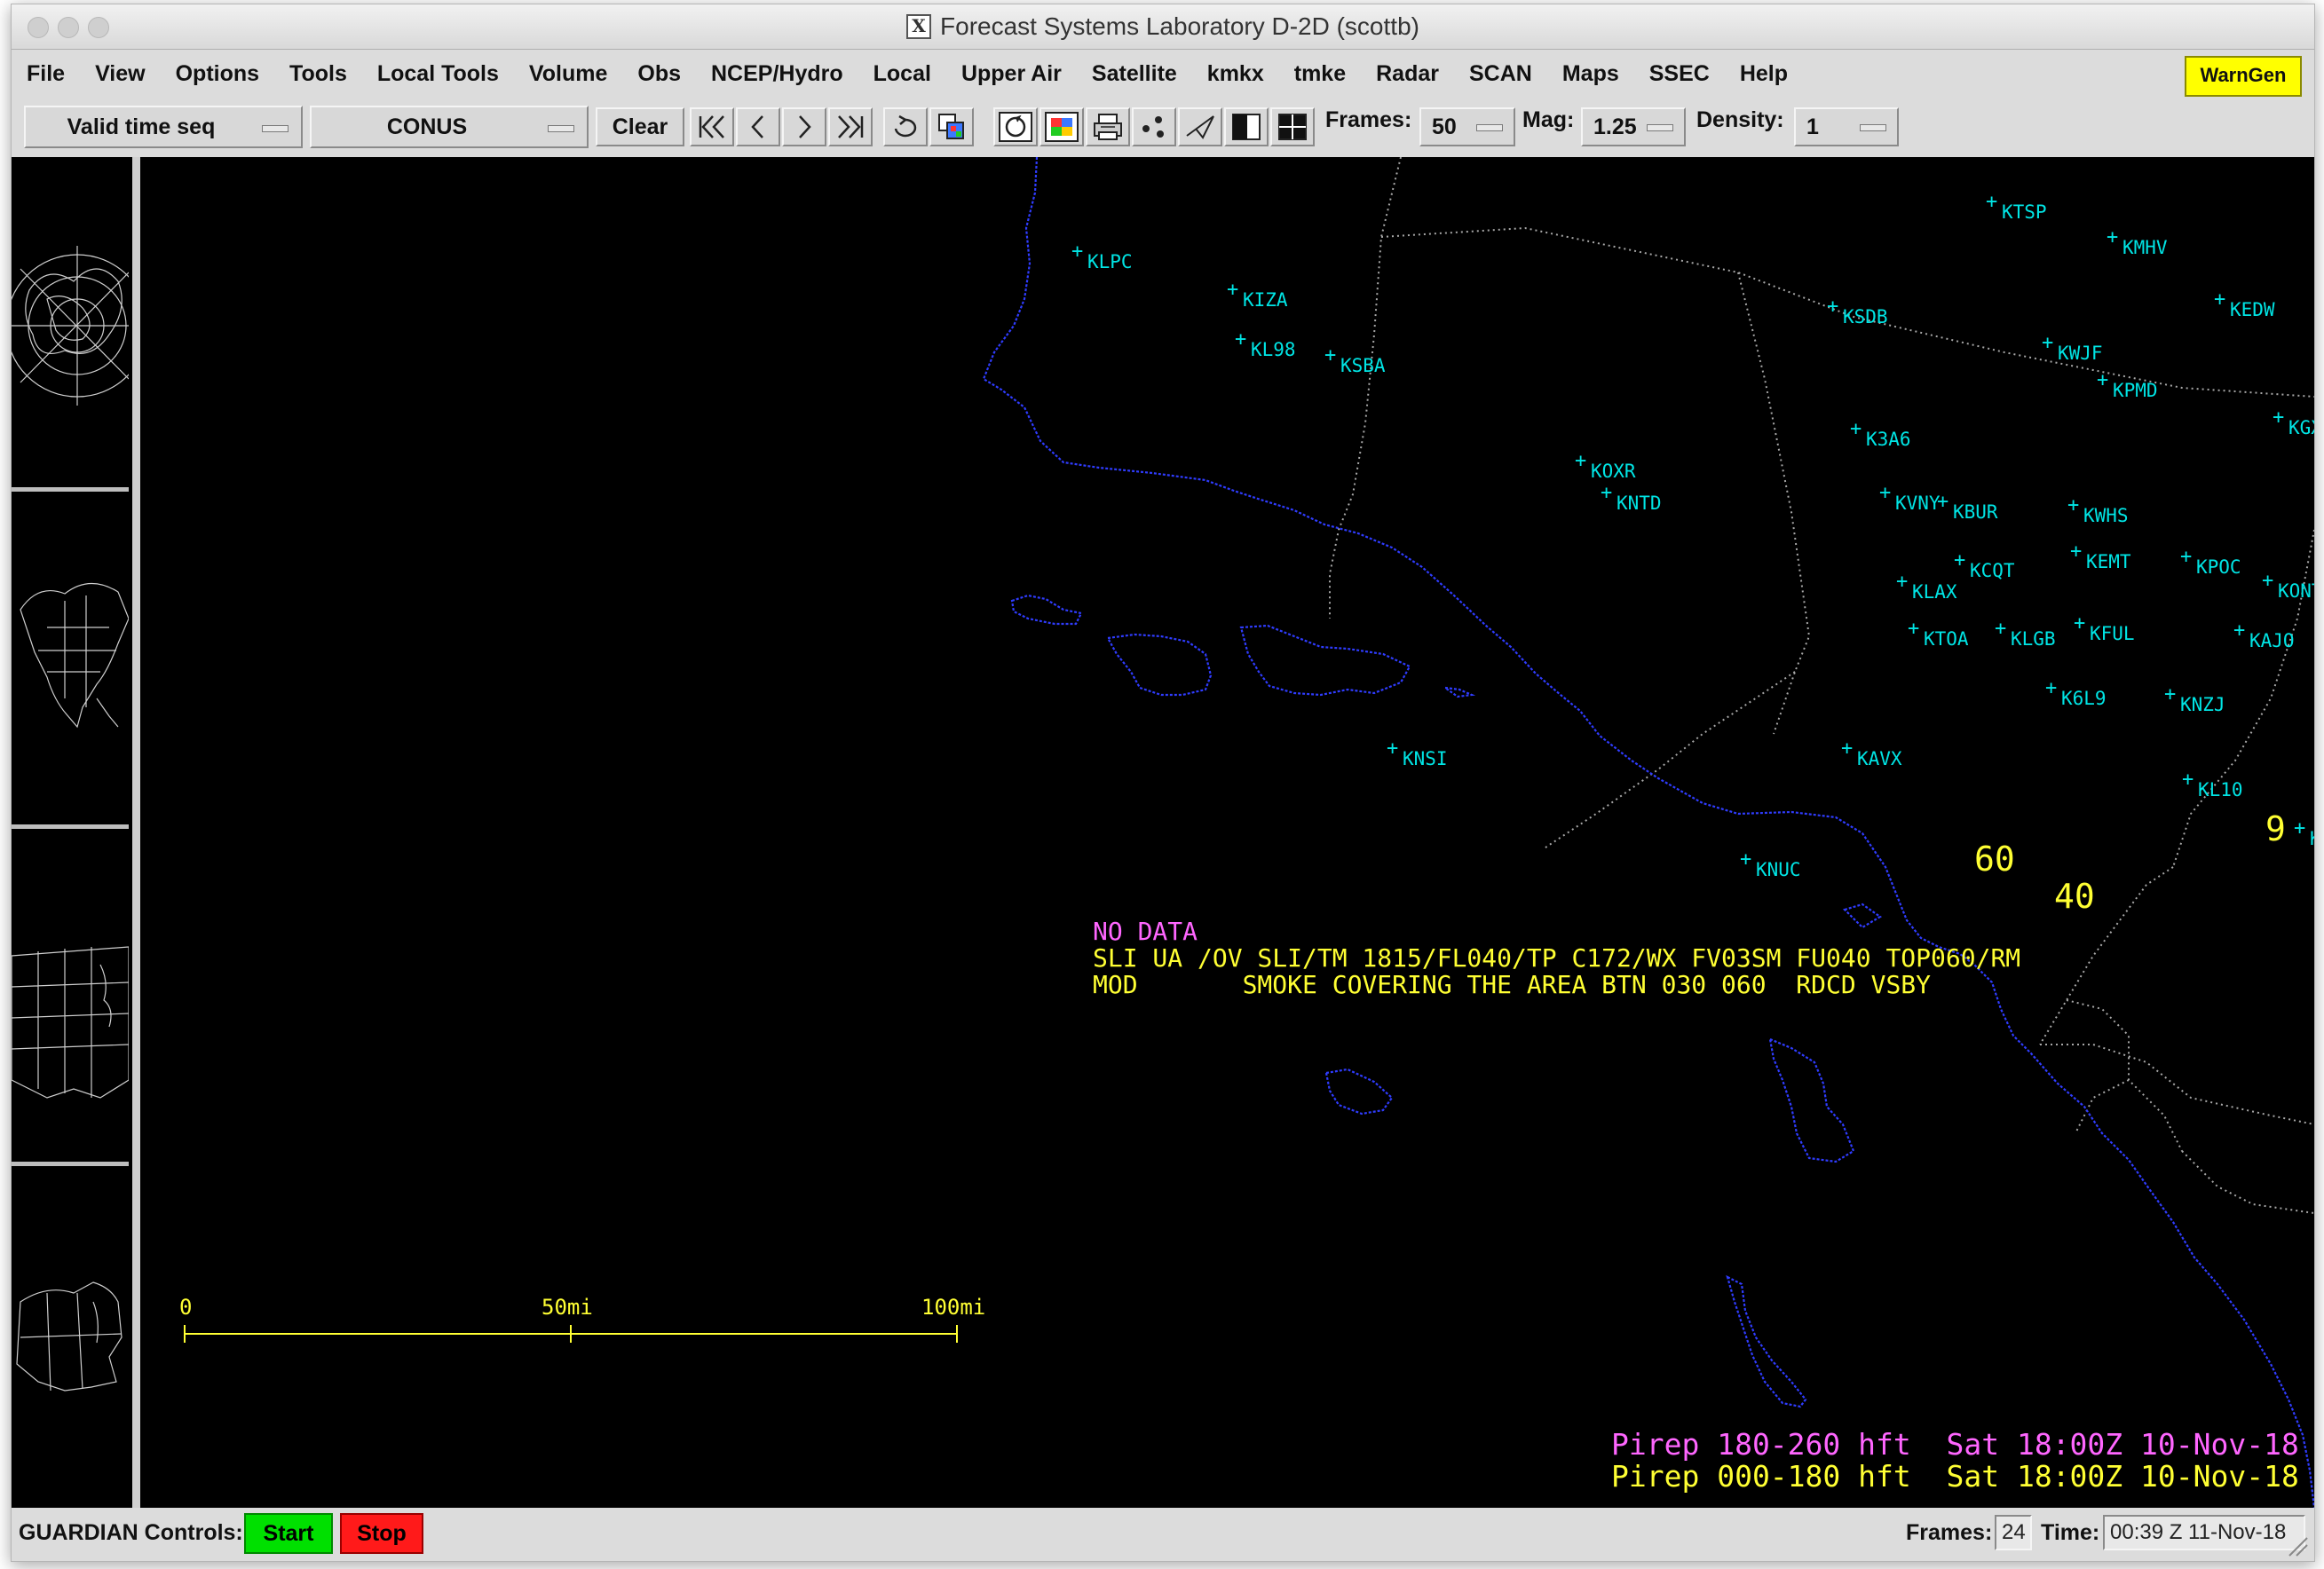  I want to click on status-frames-label: Frames:, so click(1950, 1532).